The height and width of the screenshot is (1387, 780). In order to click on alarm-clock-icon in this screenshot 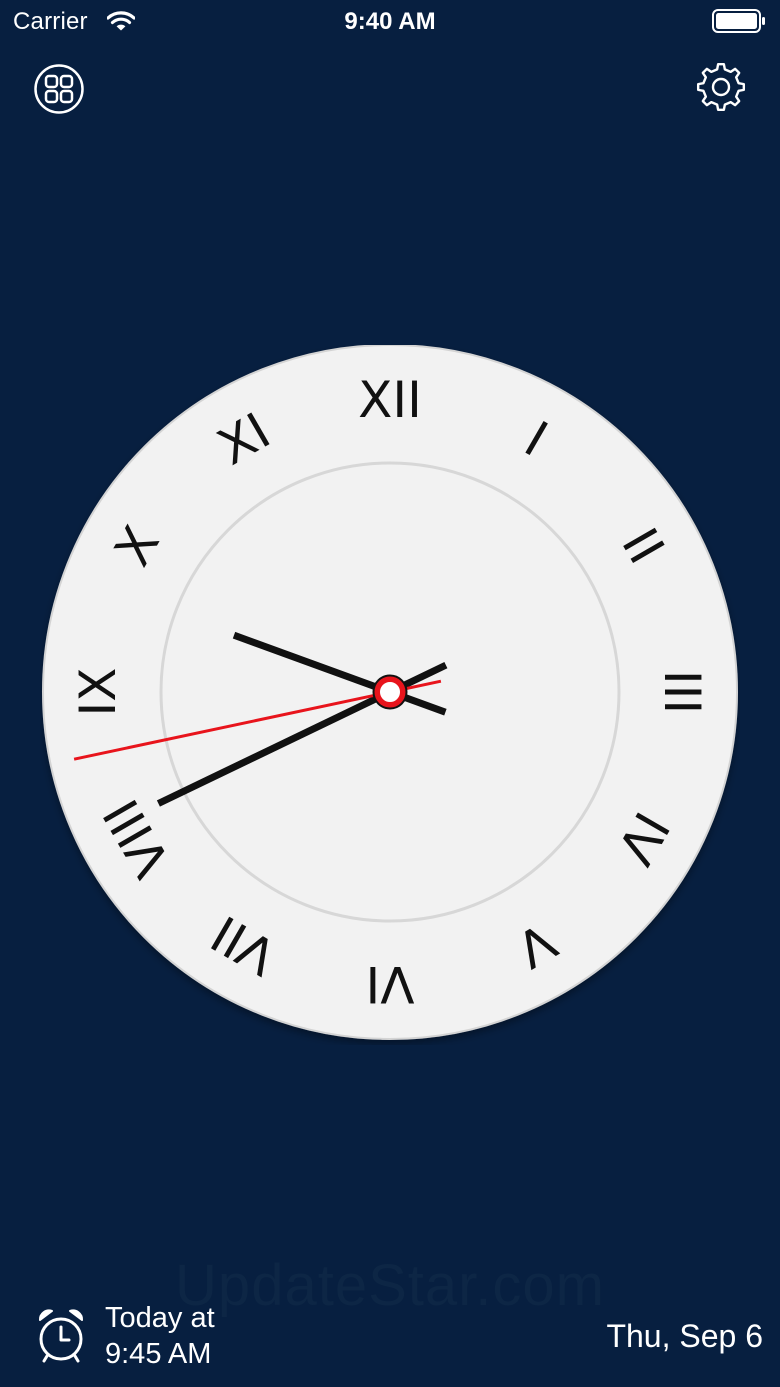, I will do `click(61, 1336)`.